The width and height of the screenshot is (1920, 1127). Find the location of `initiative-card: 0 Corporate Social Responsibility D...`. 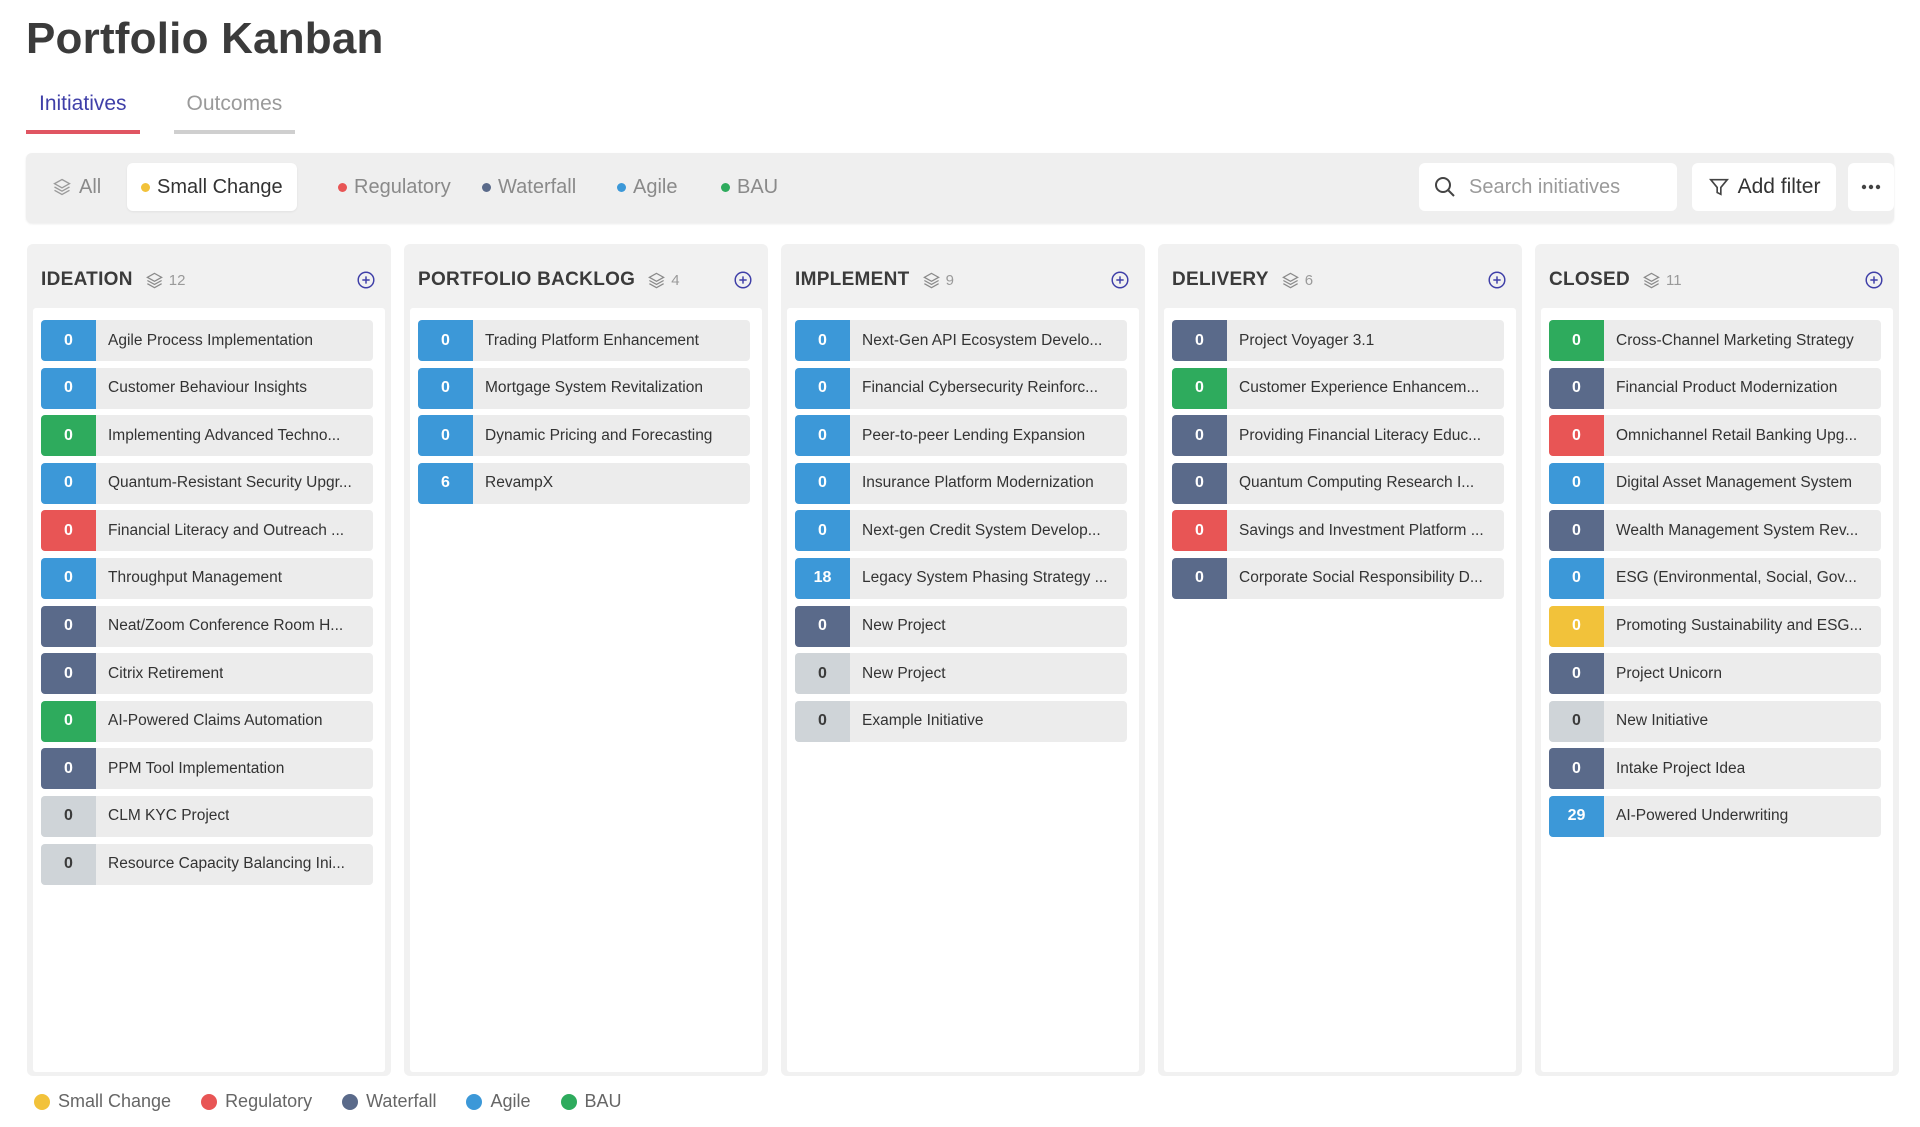

initiative-card: 0 Corporate Social Responsibility D... is located at coordinates (1338, 578).